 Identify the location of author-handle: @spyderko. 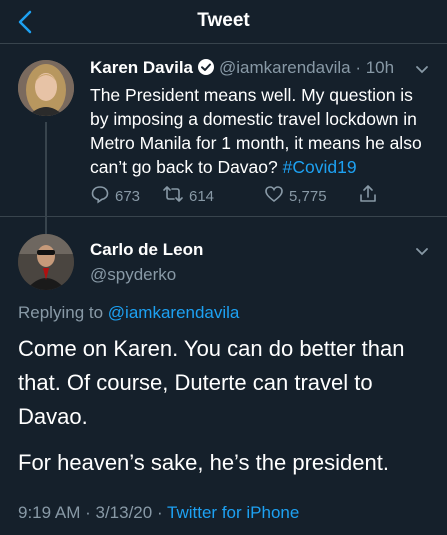
(133, 275).